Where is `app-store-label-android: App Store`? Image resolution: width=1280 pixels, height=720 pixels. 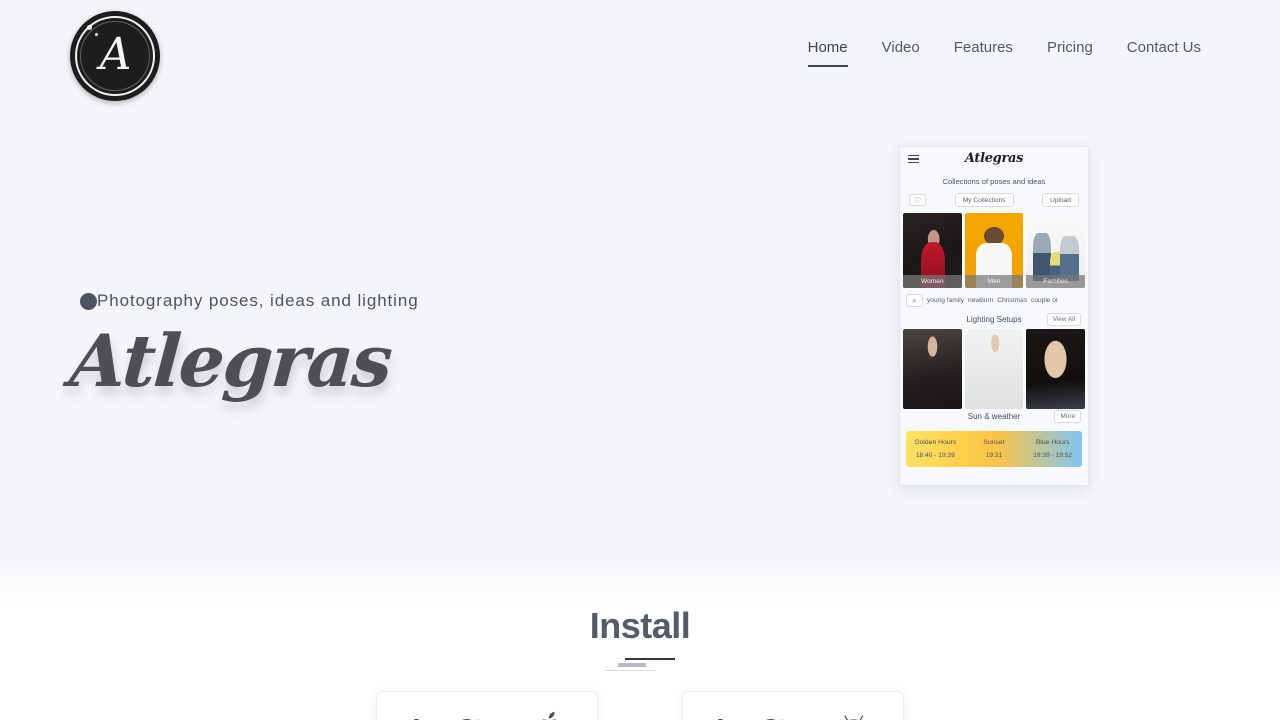 app-store-label-android: App Store is located at coordinates (767, 717).